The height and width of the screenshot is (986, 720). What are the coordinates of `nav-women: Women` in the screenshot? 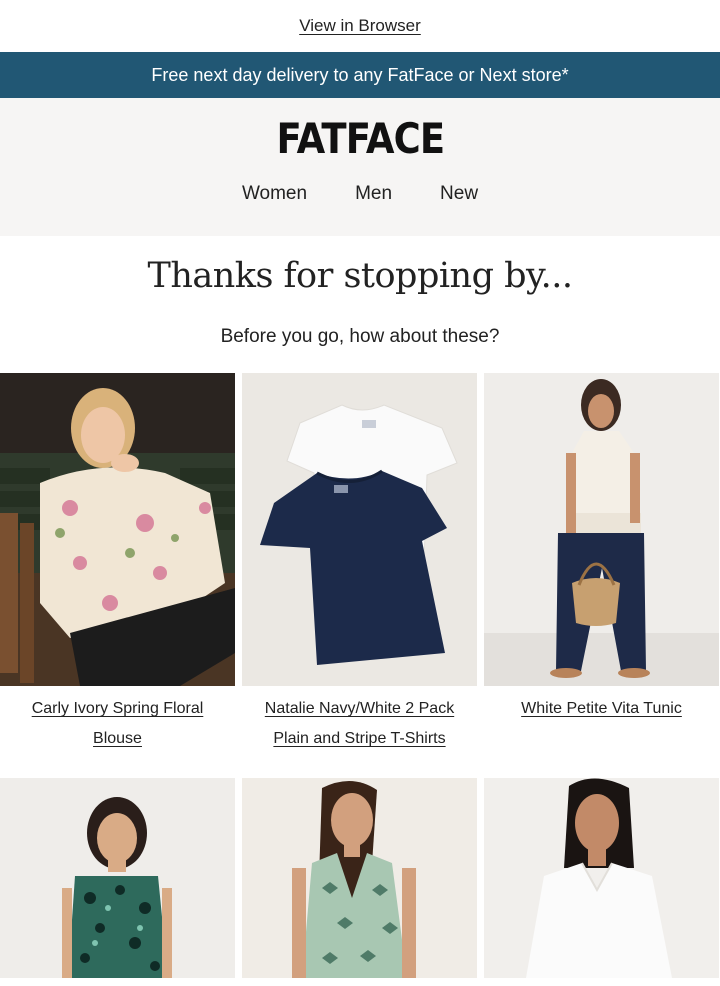 It's located at (274, 194).